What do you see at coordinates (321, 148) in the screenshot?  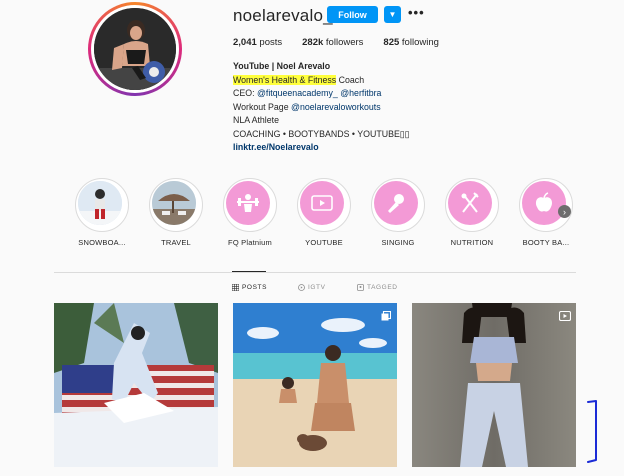 I see `bio-link: linktr.ee/Noelarevalo` at bounding box center [321, 148].